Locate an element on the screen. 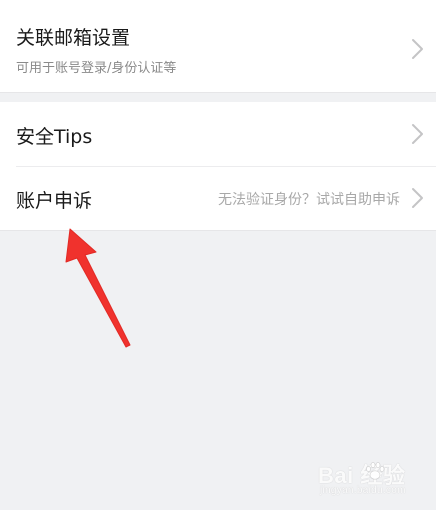  baidu-jingyan-watermark: Bai 经验 jingyan.baidu.com is located at coordinates (374, 479).